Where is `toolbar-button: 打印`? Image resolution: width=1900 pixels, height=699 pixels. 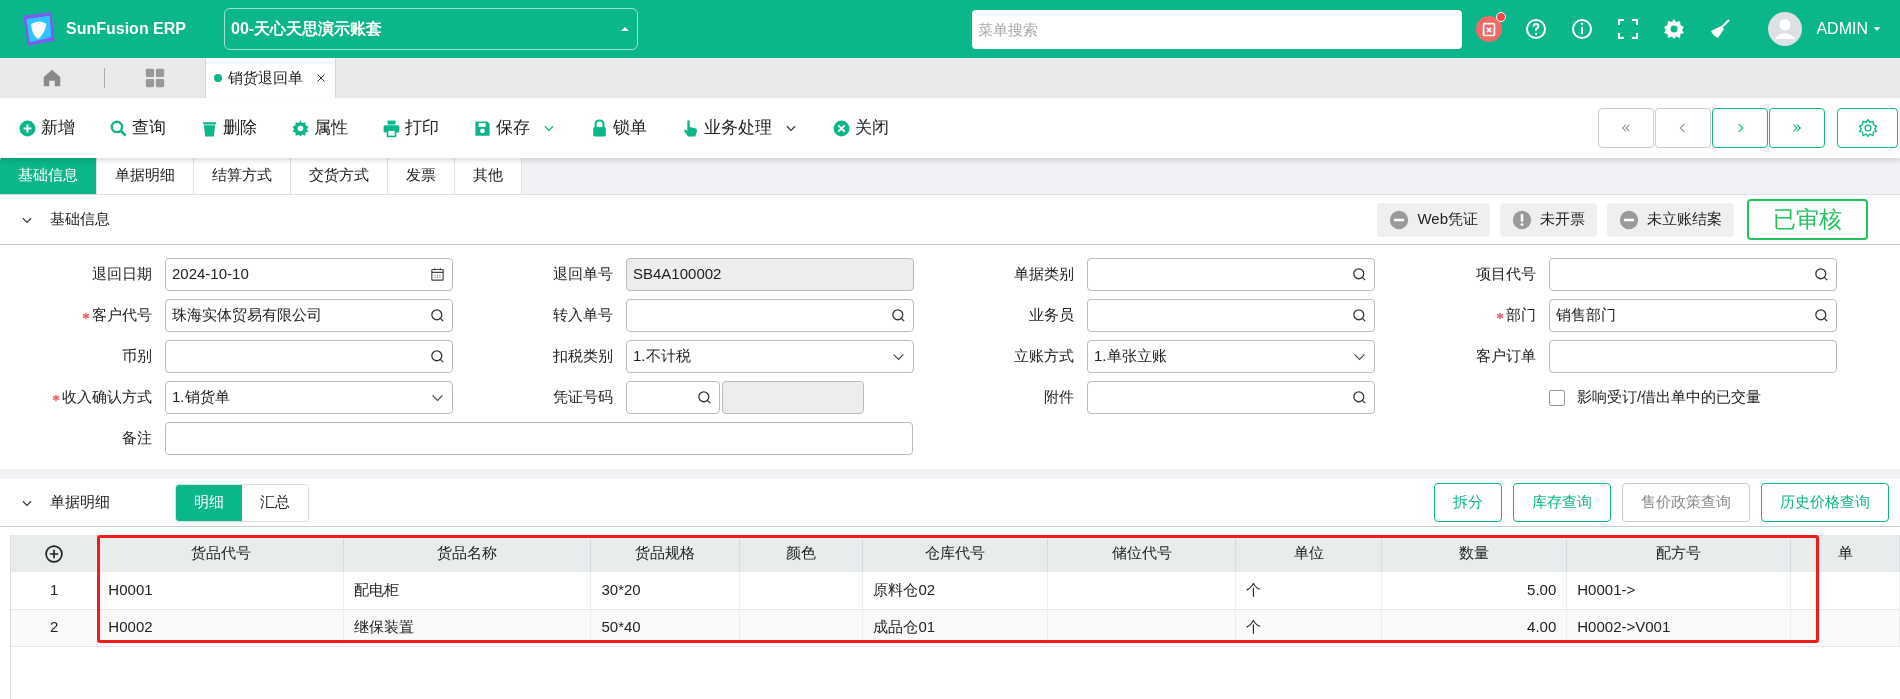 toolbar-button: 打印 is located at coordinates (427, 128).